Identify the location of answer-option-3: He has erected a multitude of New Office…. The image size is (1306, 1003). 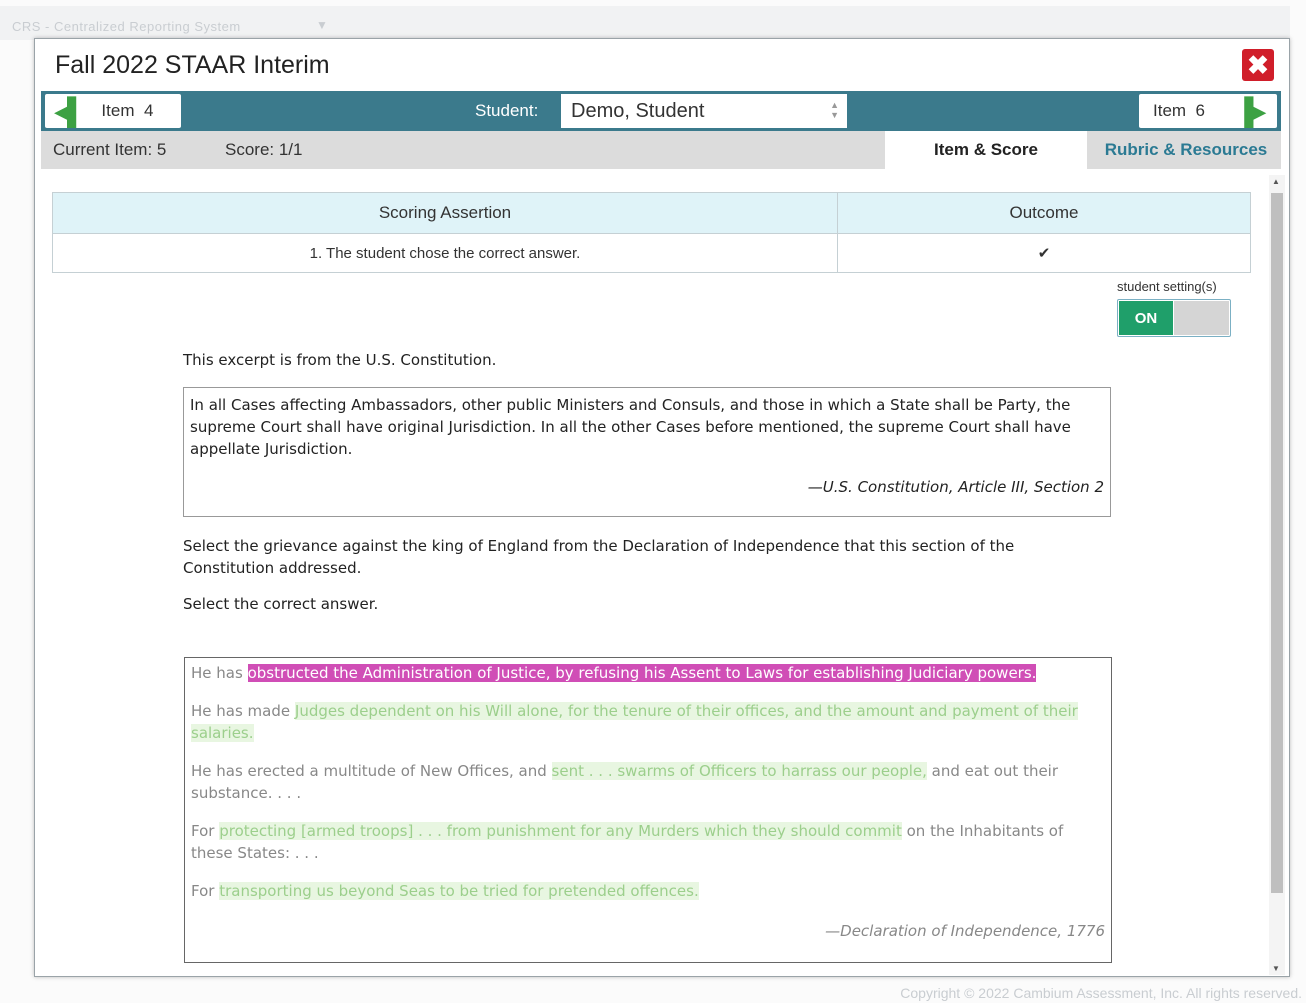
(647, 782).